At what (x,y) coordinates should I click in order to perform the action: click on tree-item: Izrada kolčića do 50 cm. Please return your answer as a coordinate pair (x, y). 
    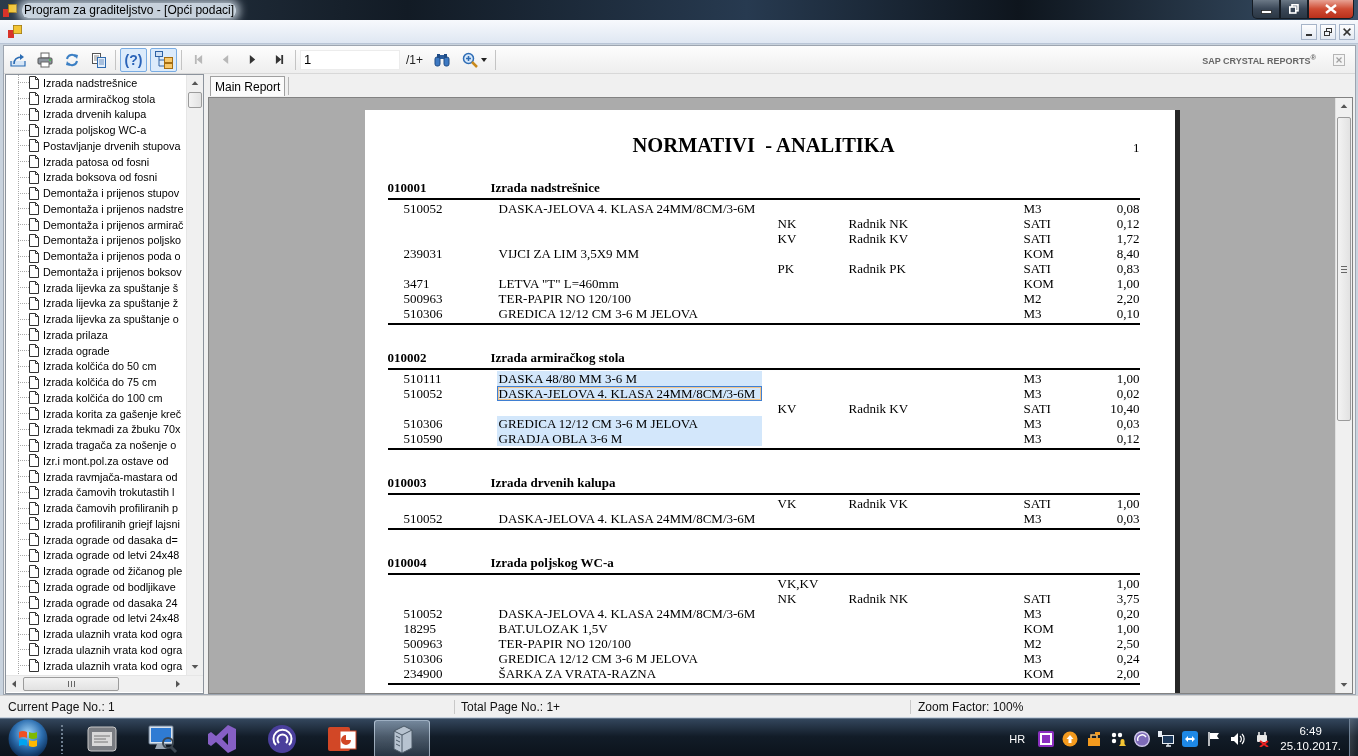
    Looking at the image, I should click on (93, 366).